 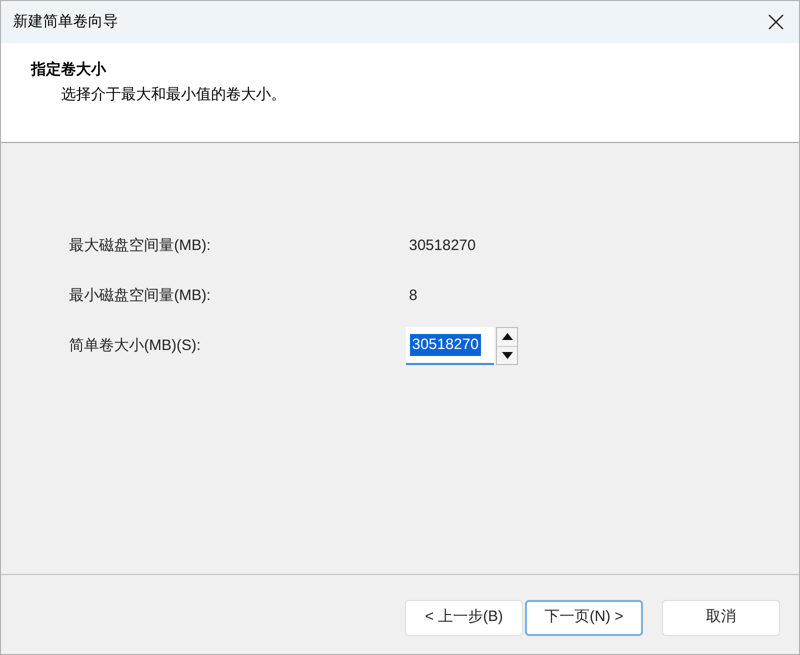 What do you see at coordinates (442, 246) in the screenshot?
I see `field-value: 30518270` at bounding box center [442, 246].